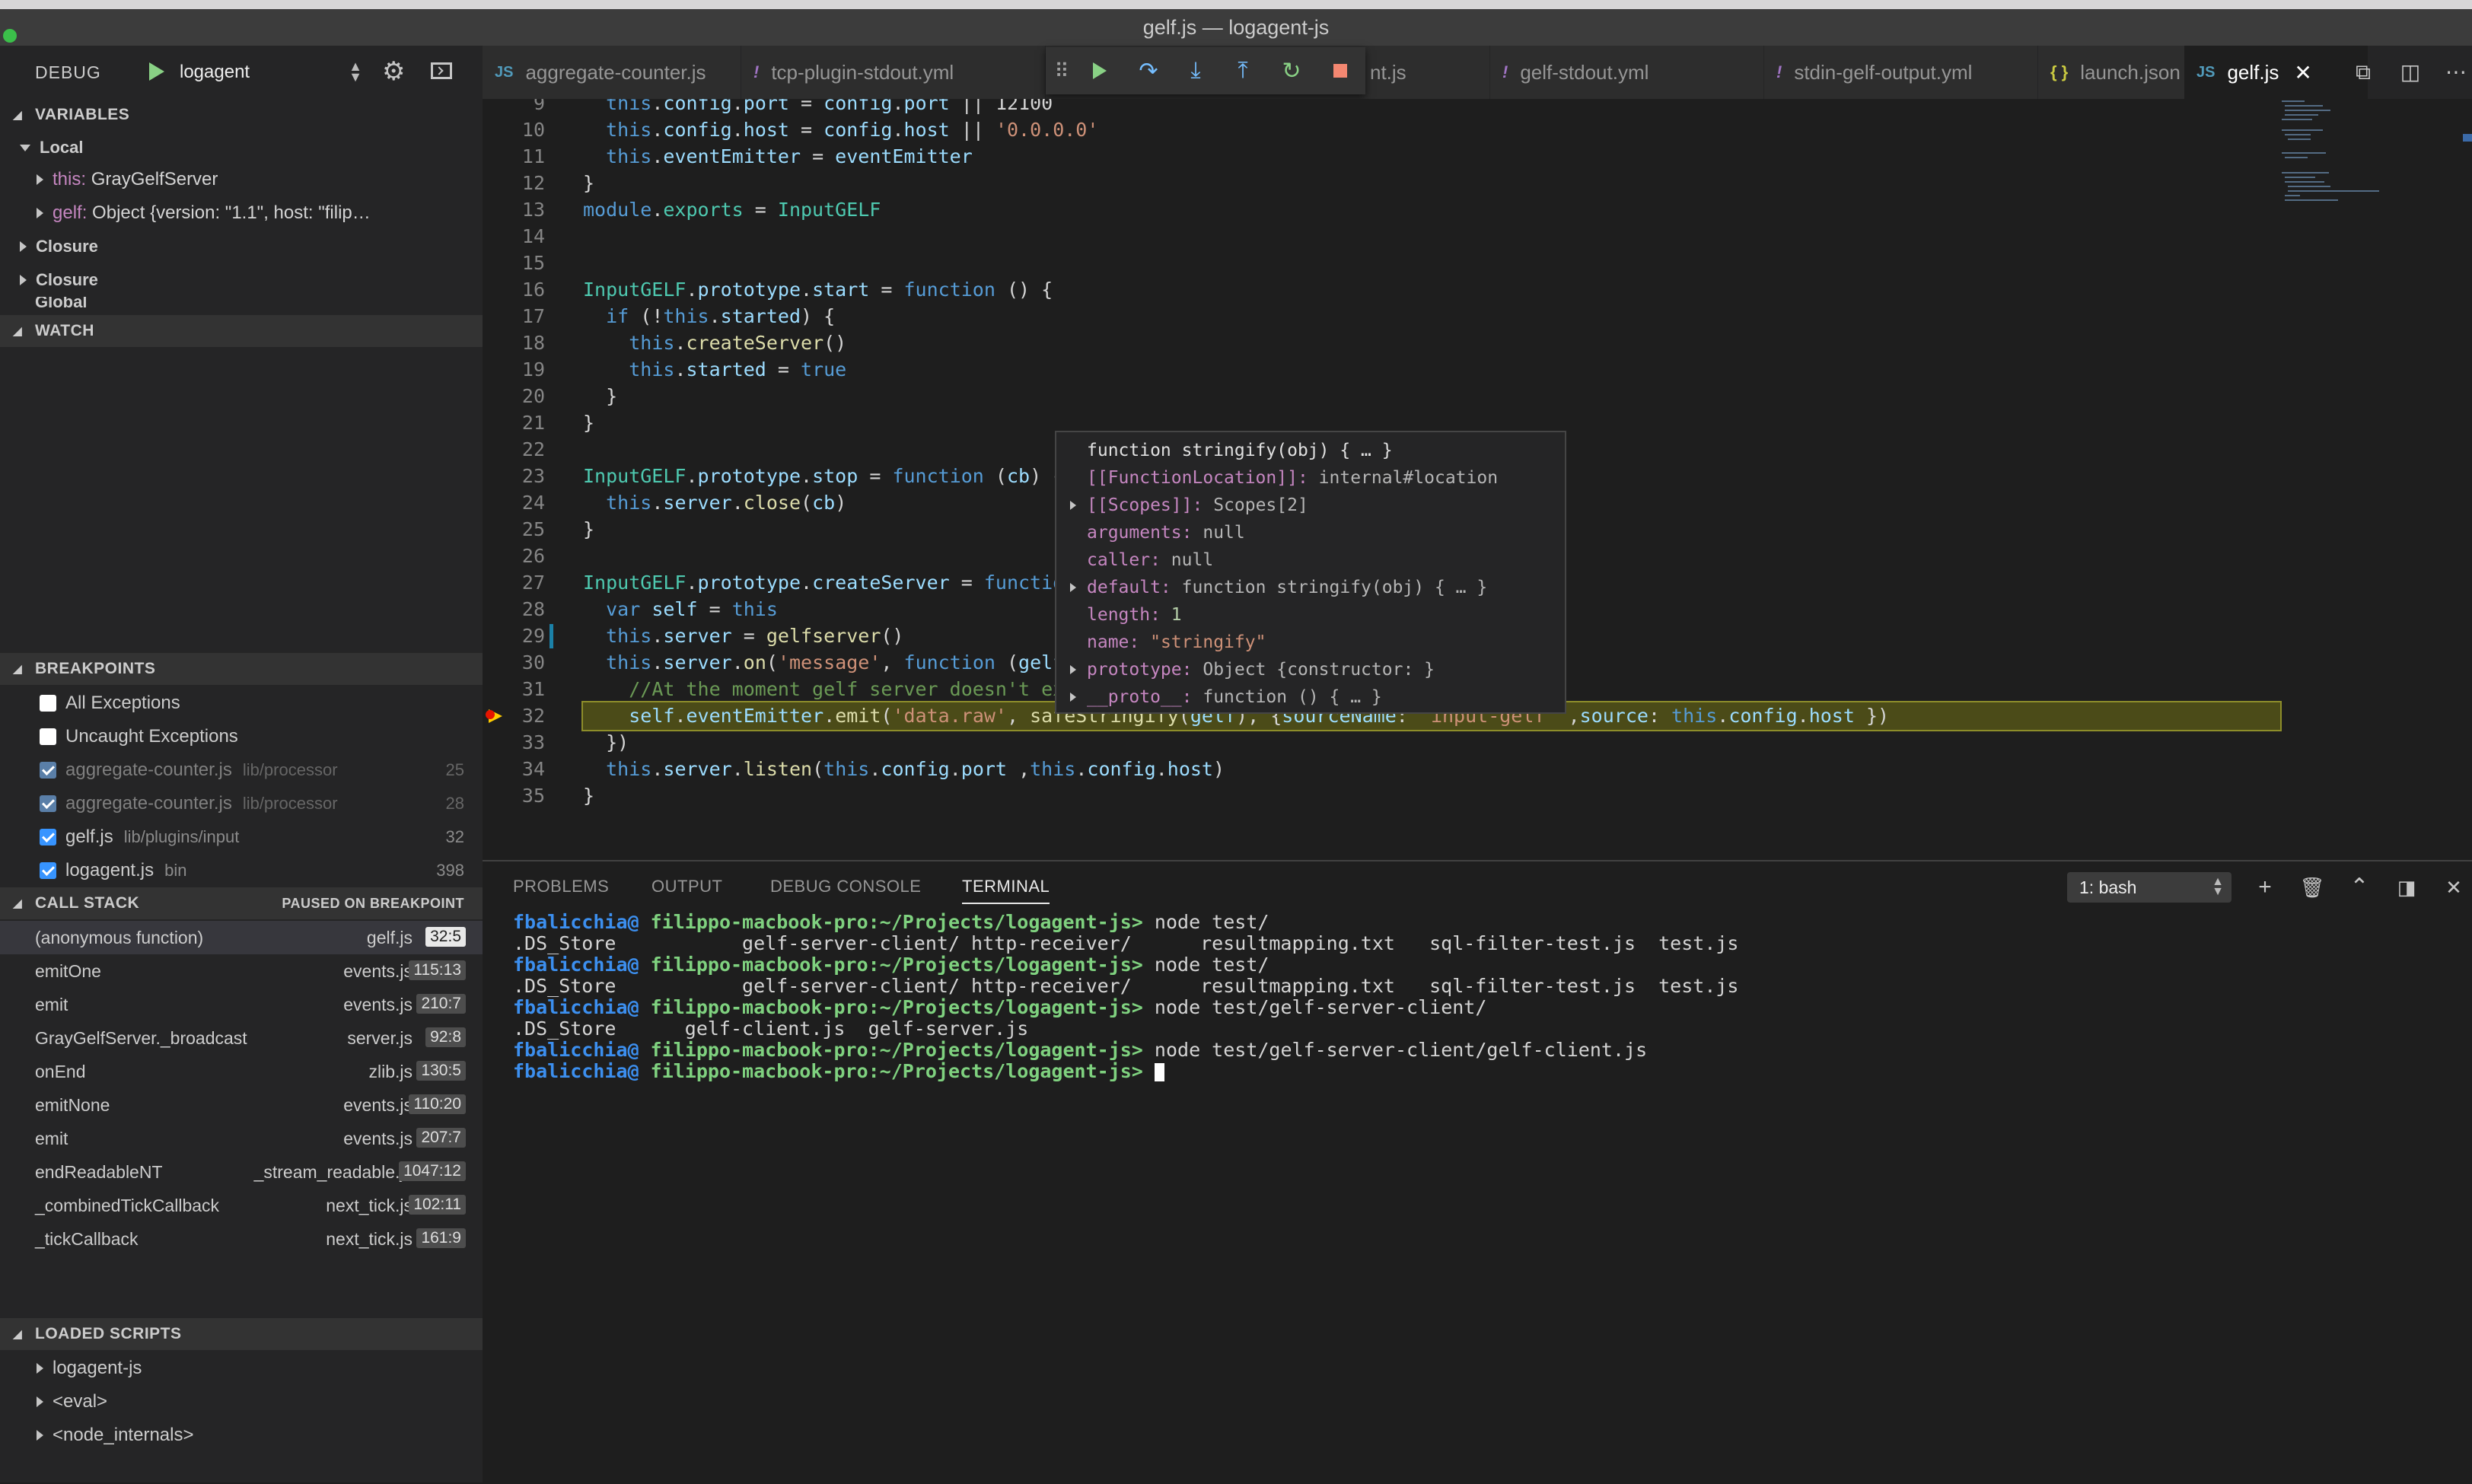  What do you see at coordinates (241, 971) in the screenshot?
I see `callstack-frame: emitOne events.js 115:13` at bounding box center [241, 971].